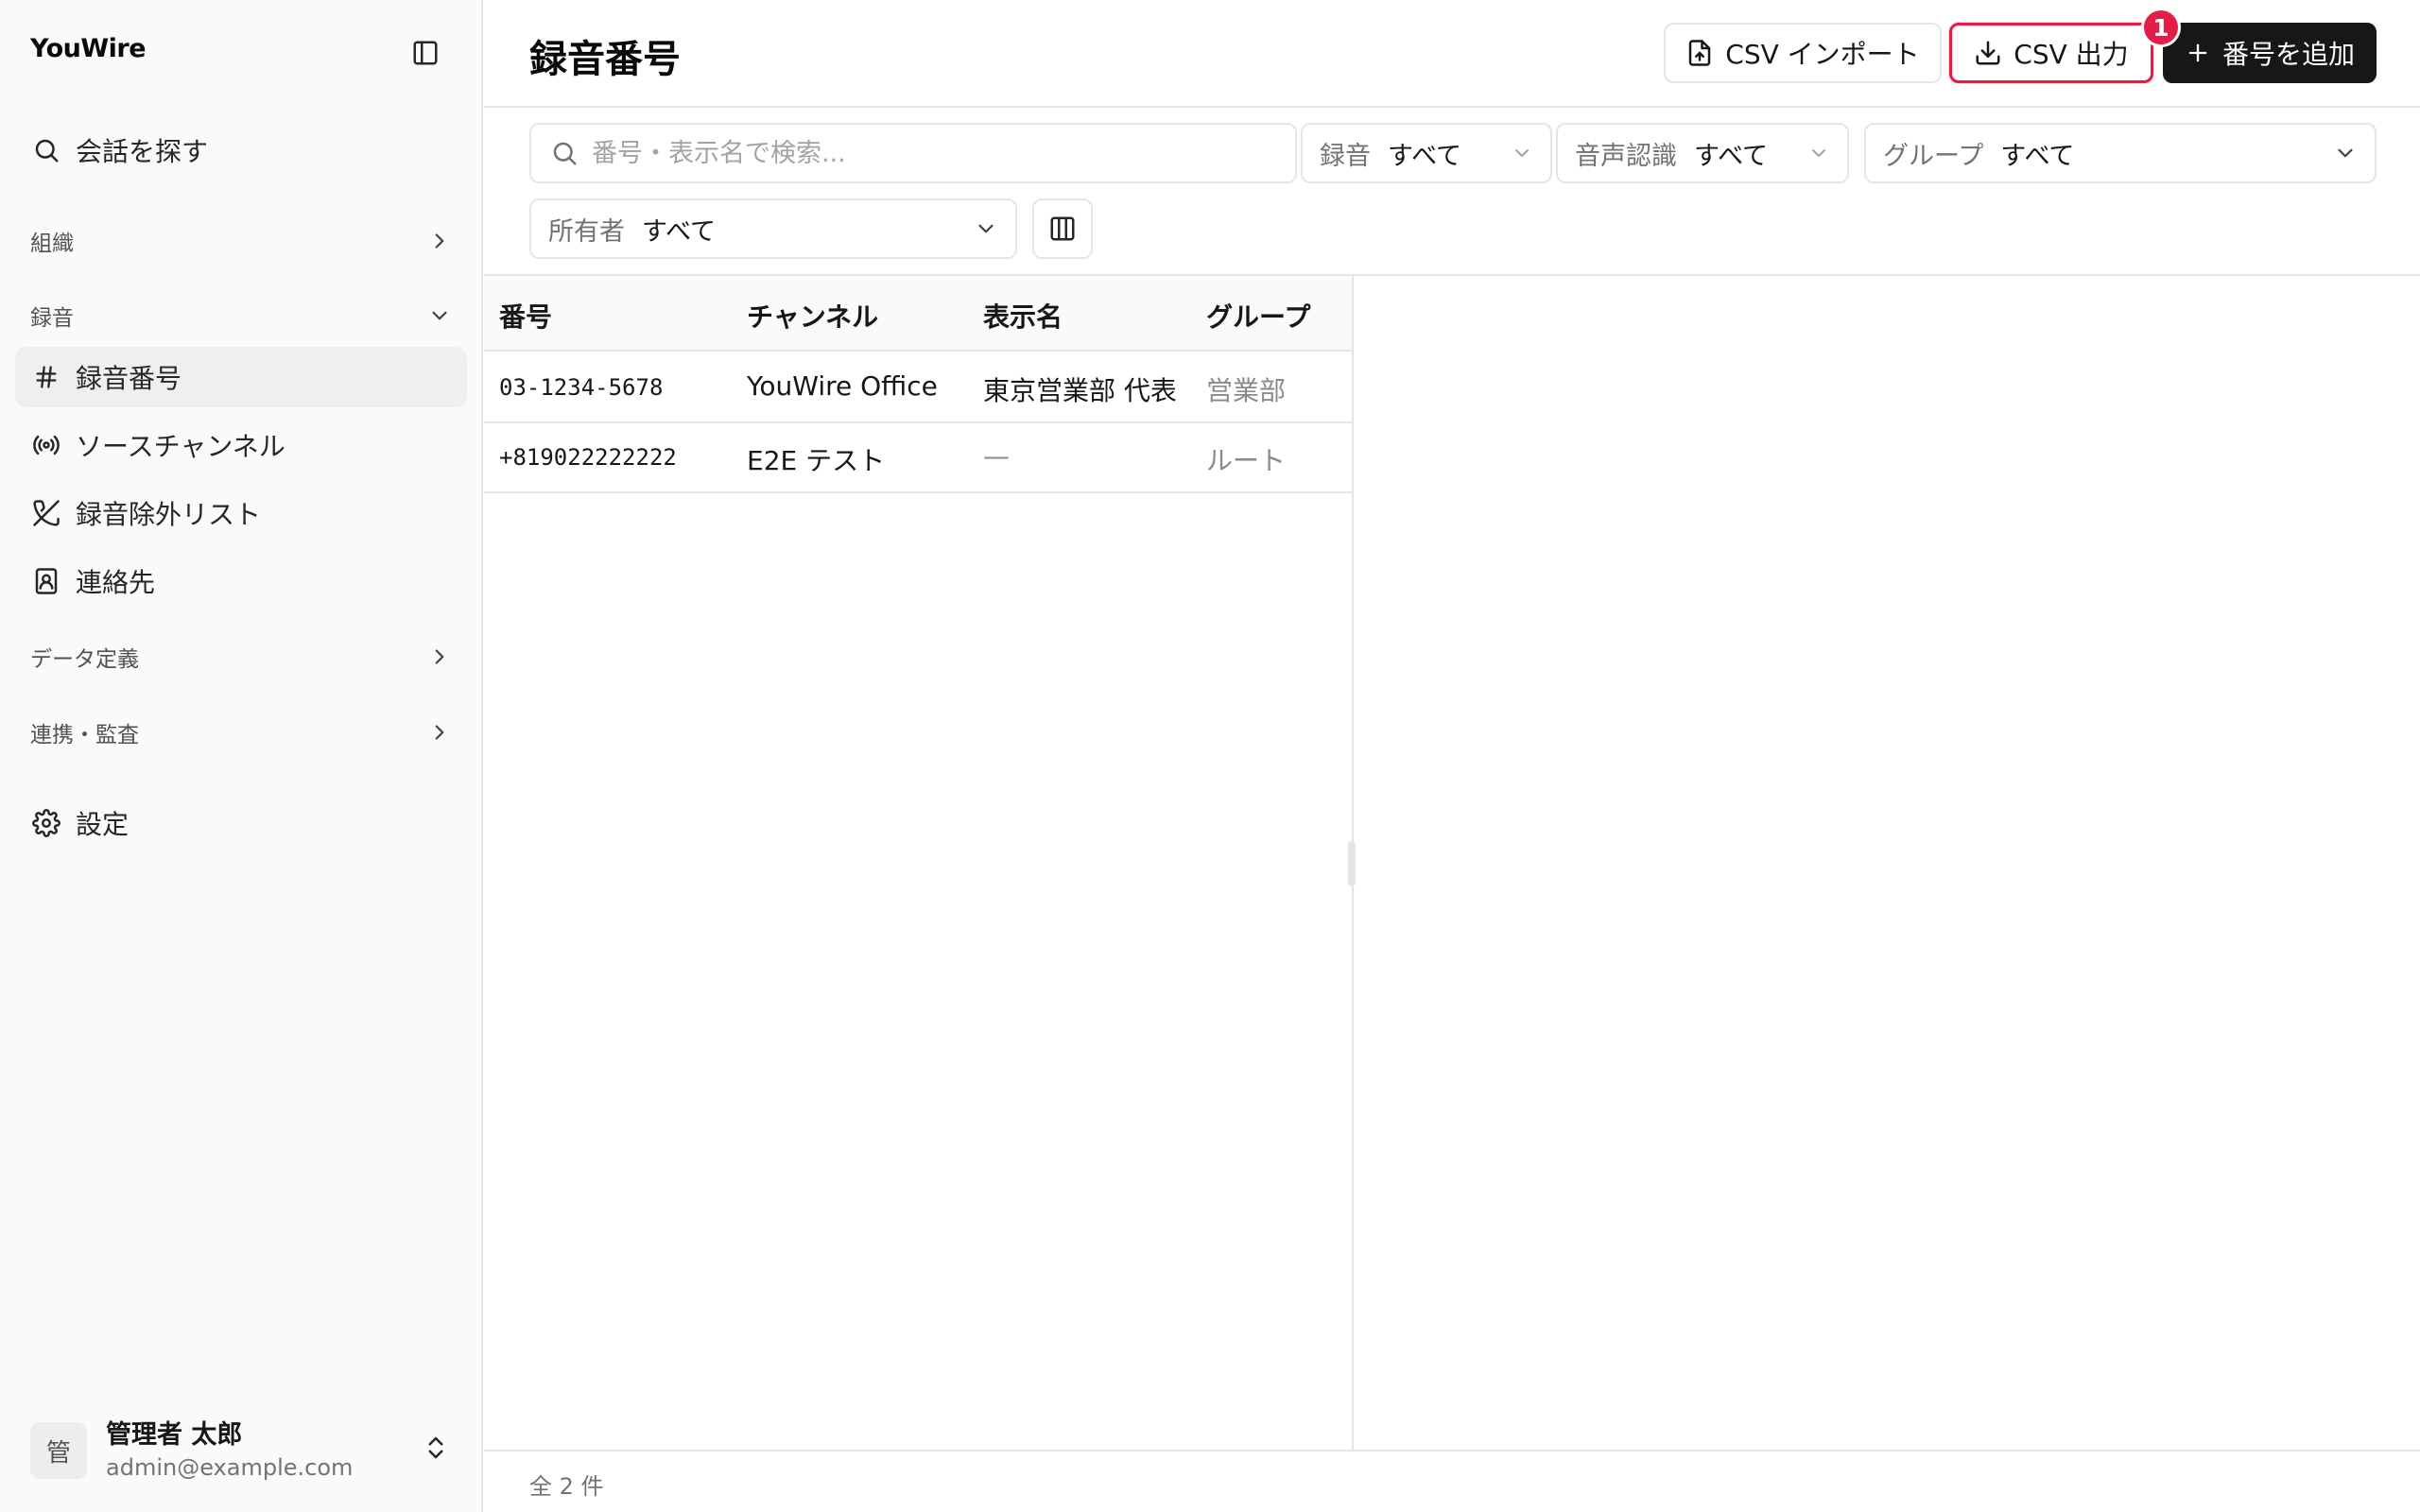 The height and width of the screenshot is (1512, 2420). Describe the element at coordinates (88, 48) in the screenshot. I see `brand-logo: YouWire` at that location.